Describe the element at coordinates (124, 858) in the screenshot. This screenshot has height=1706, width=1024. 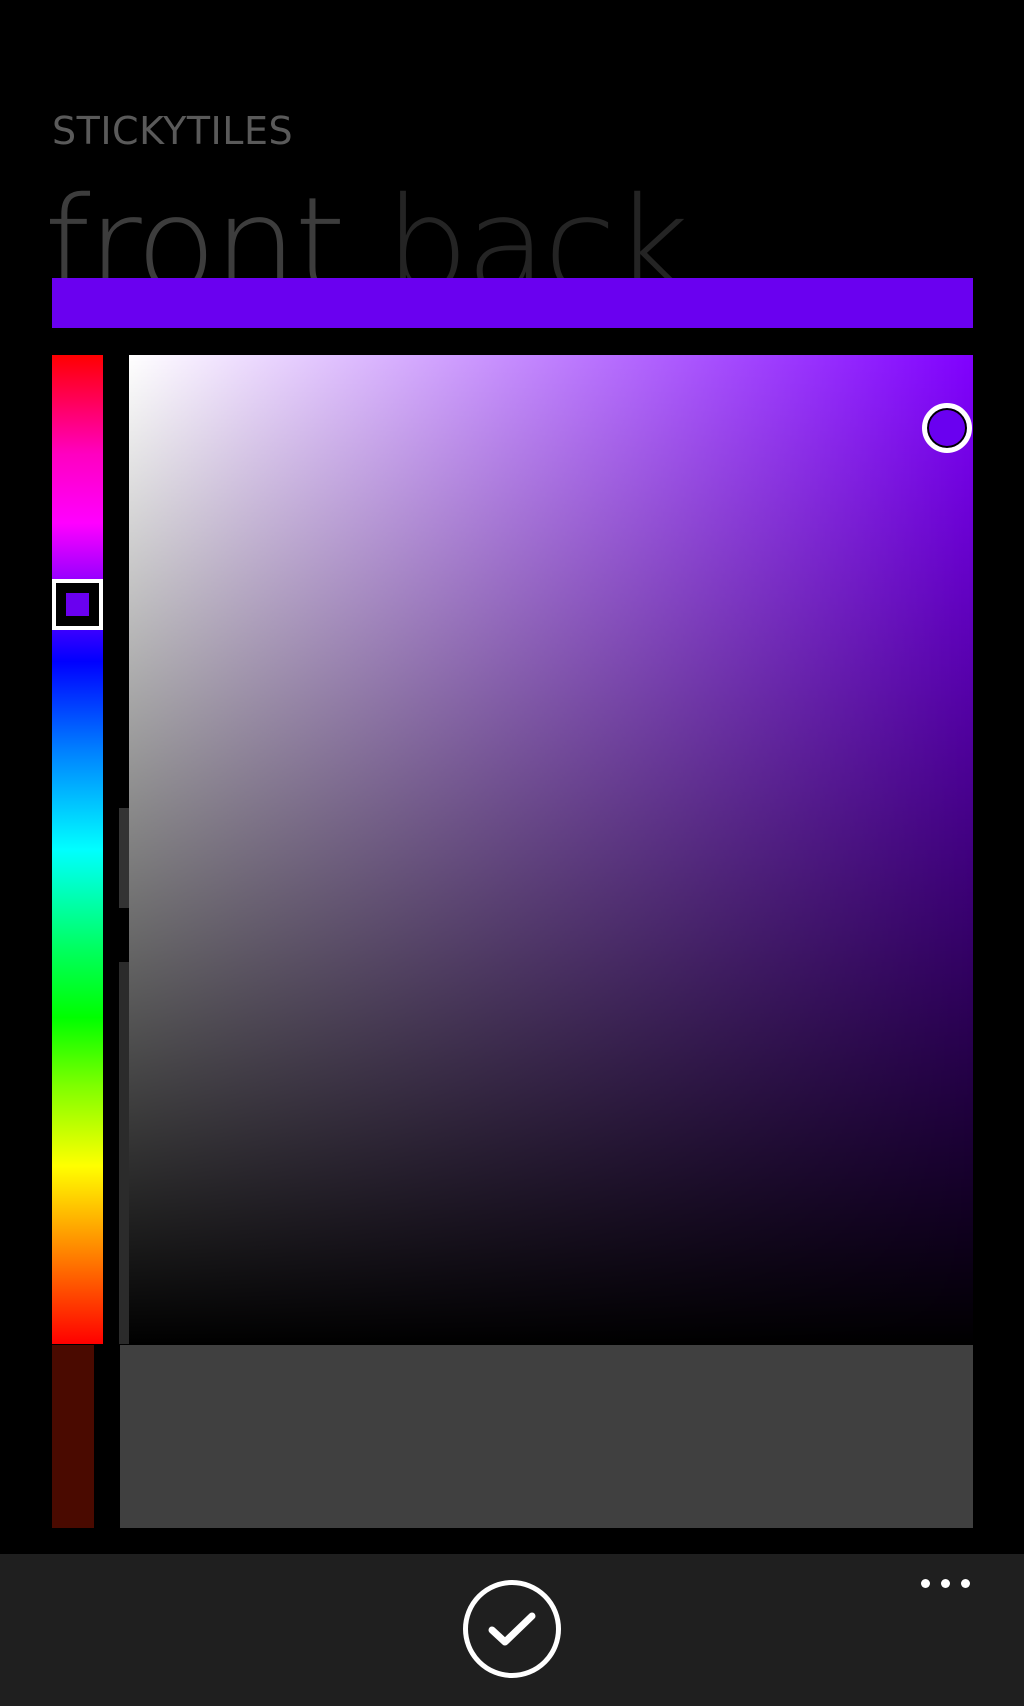
I see `background-control-edge` at that location.